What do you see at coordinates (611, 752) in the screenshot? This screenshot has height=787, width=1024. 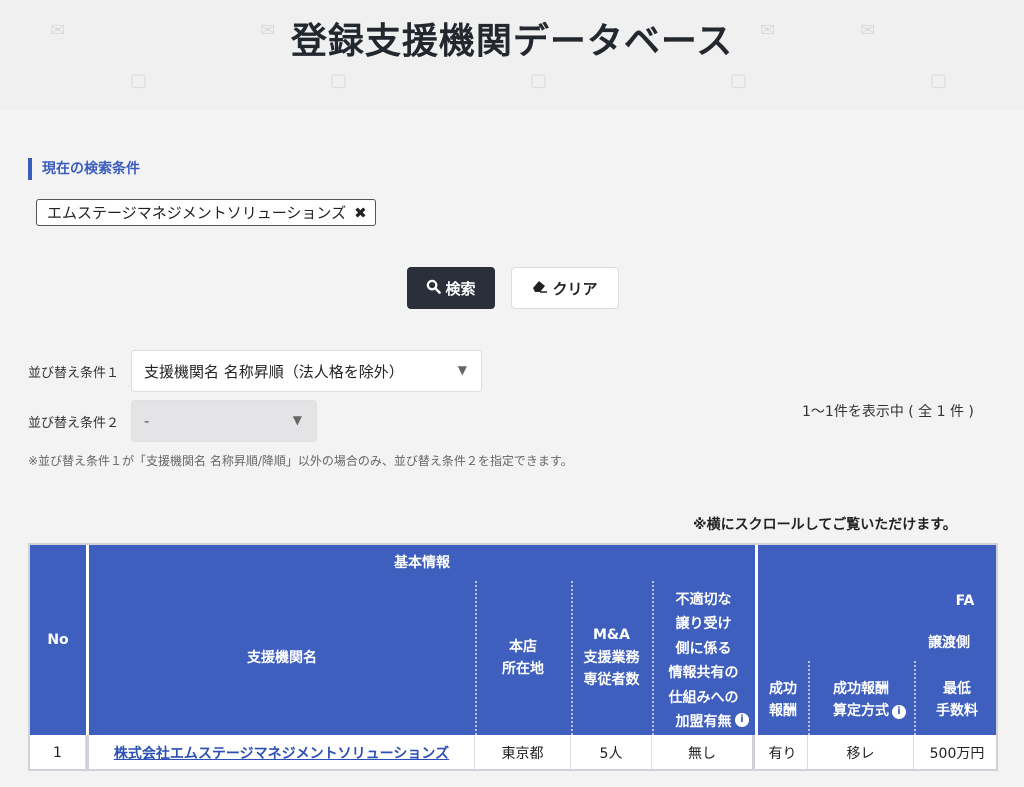 I see `cell-staff: 5人` at bounding box center [611, 752].